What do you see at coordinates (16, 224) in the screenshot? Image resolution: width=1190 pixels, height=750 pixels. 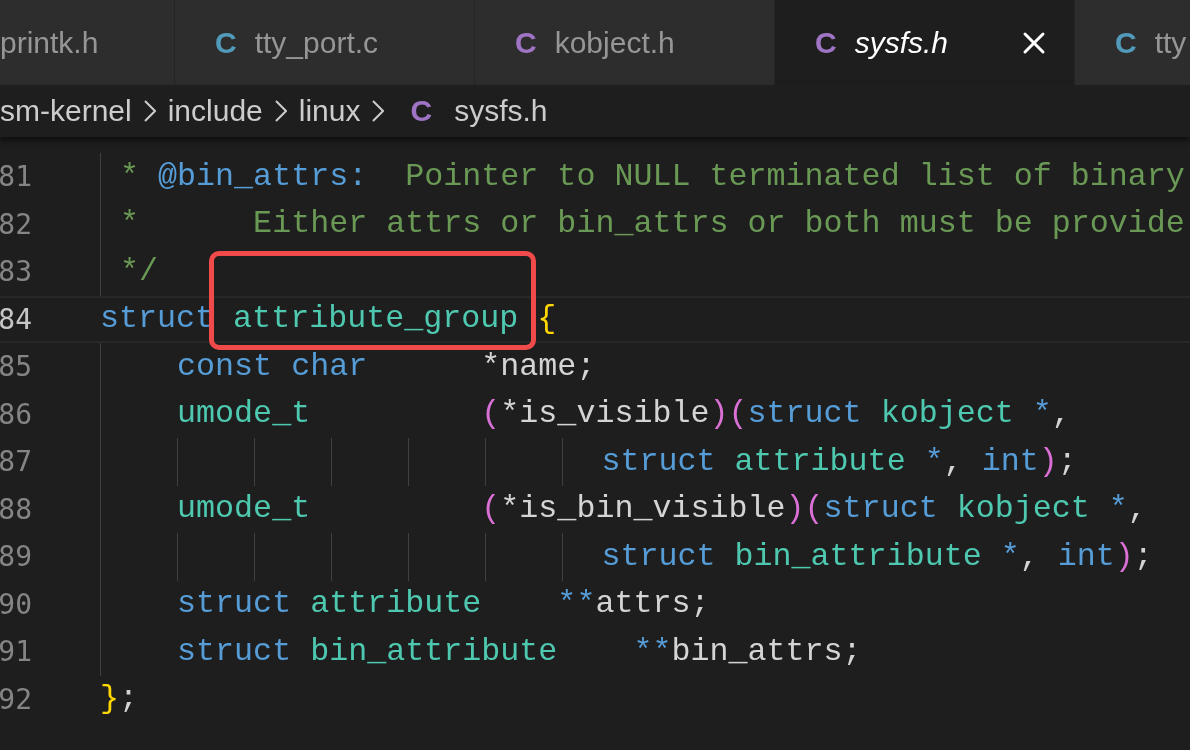 I see `line-number: 82` at bounding box center [16, 224].